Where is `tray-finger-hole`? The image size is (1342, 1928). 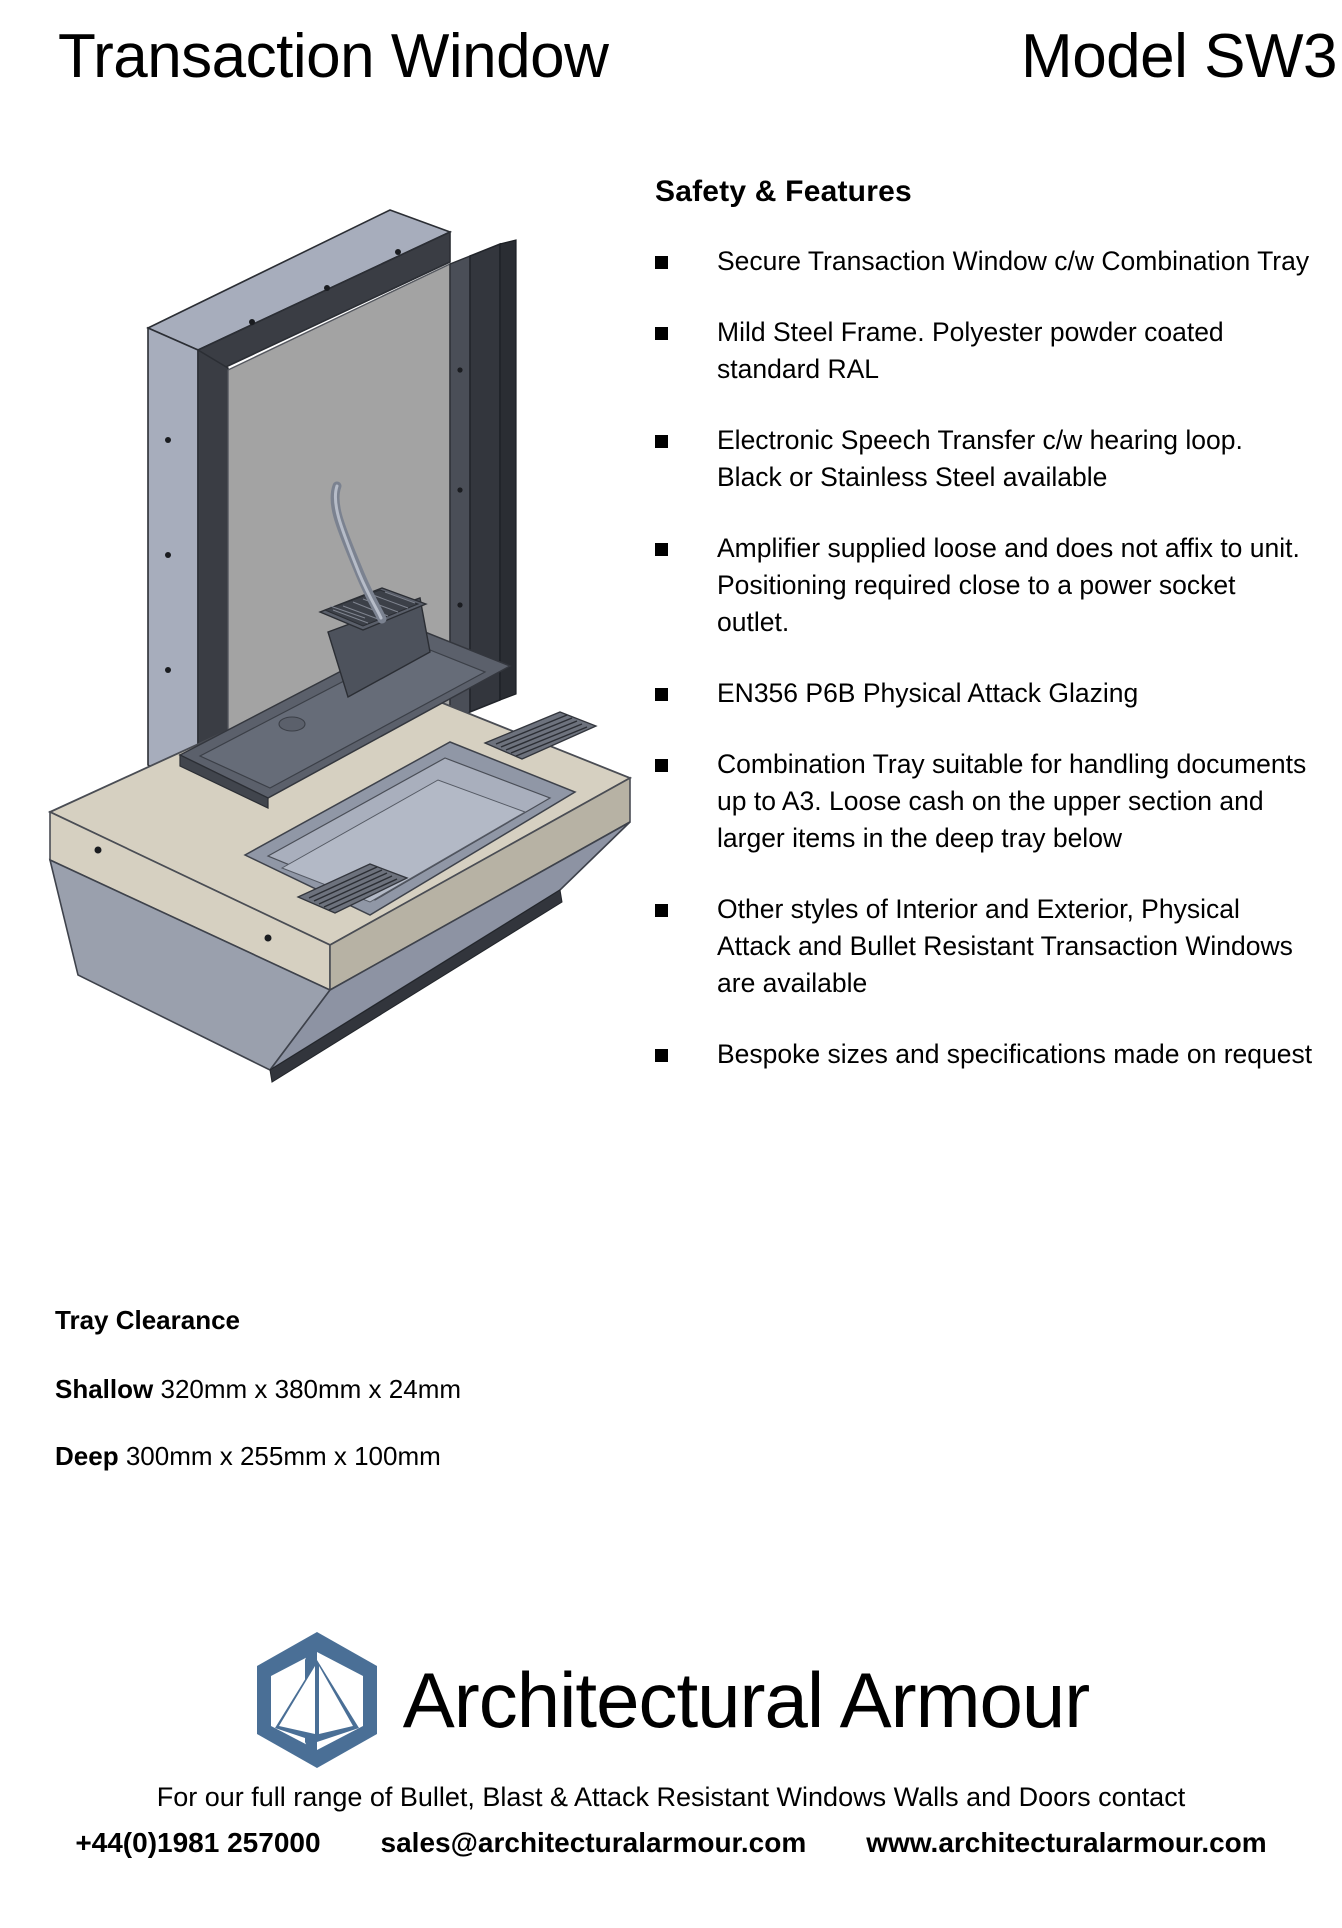 tray-finger-hole is located at coordinates (292, 724).